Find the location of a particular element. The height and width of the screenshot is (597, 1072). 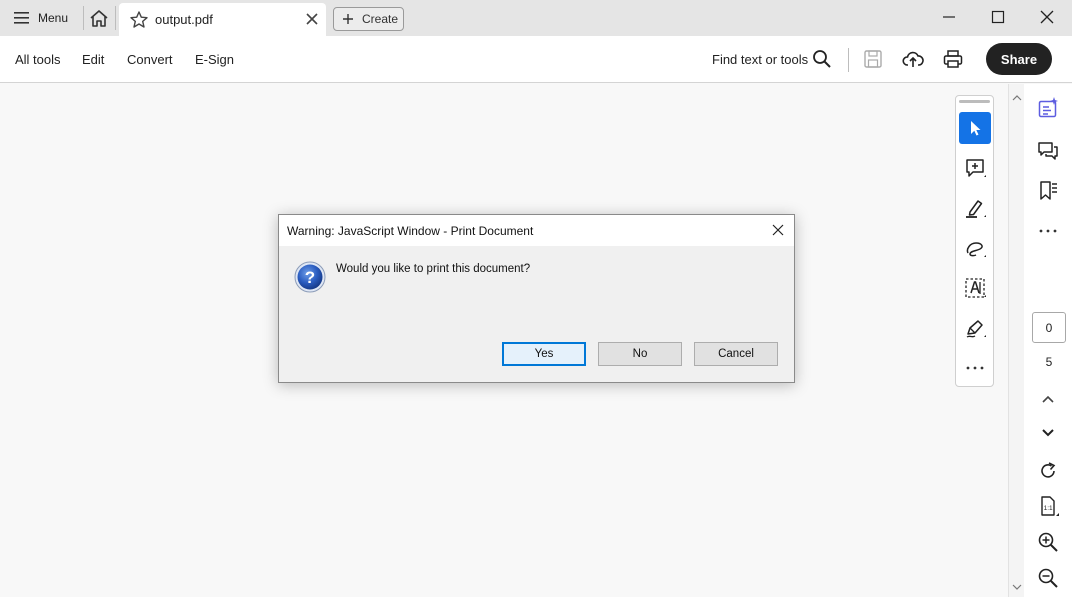

page-down-icon is located at coordinates (1048, 433).